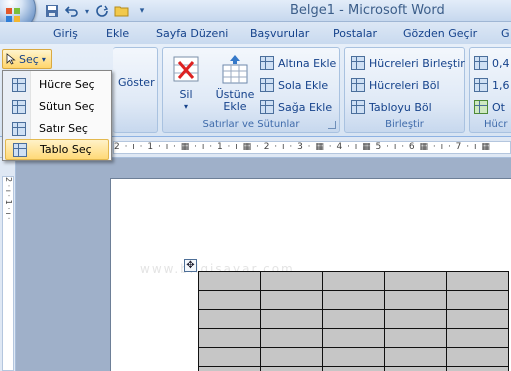 The height and width of the screenshot is (371, 511). What do you see at coordinates (267, 107) in the screenshot?
I see `insert-right-icon` at bounding box center [267, 107].